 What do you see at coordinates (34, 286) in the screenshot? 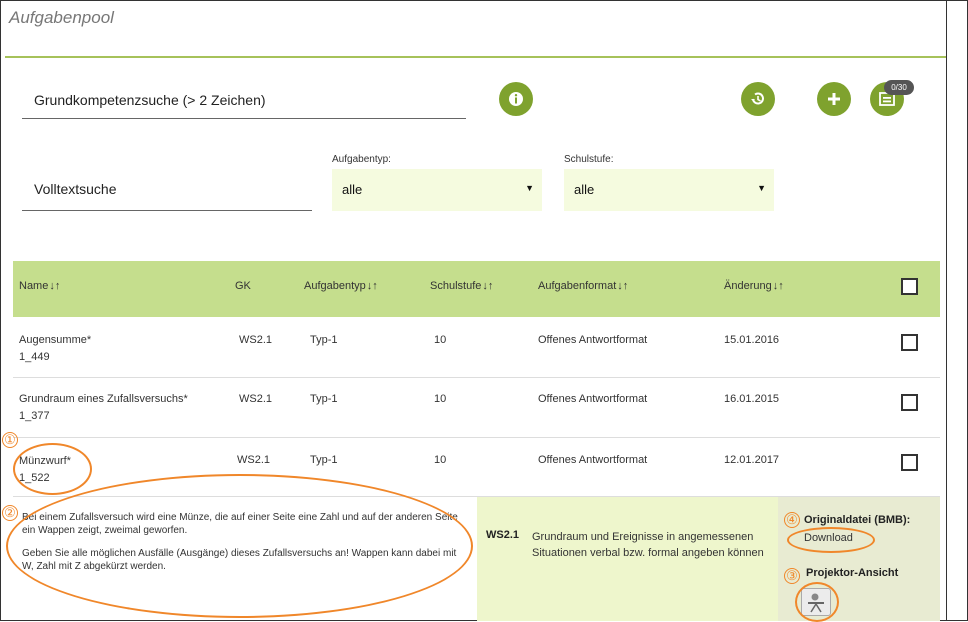
I see `column-name-label: Name` at bounding box center [34, 286].